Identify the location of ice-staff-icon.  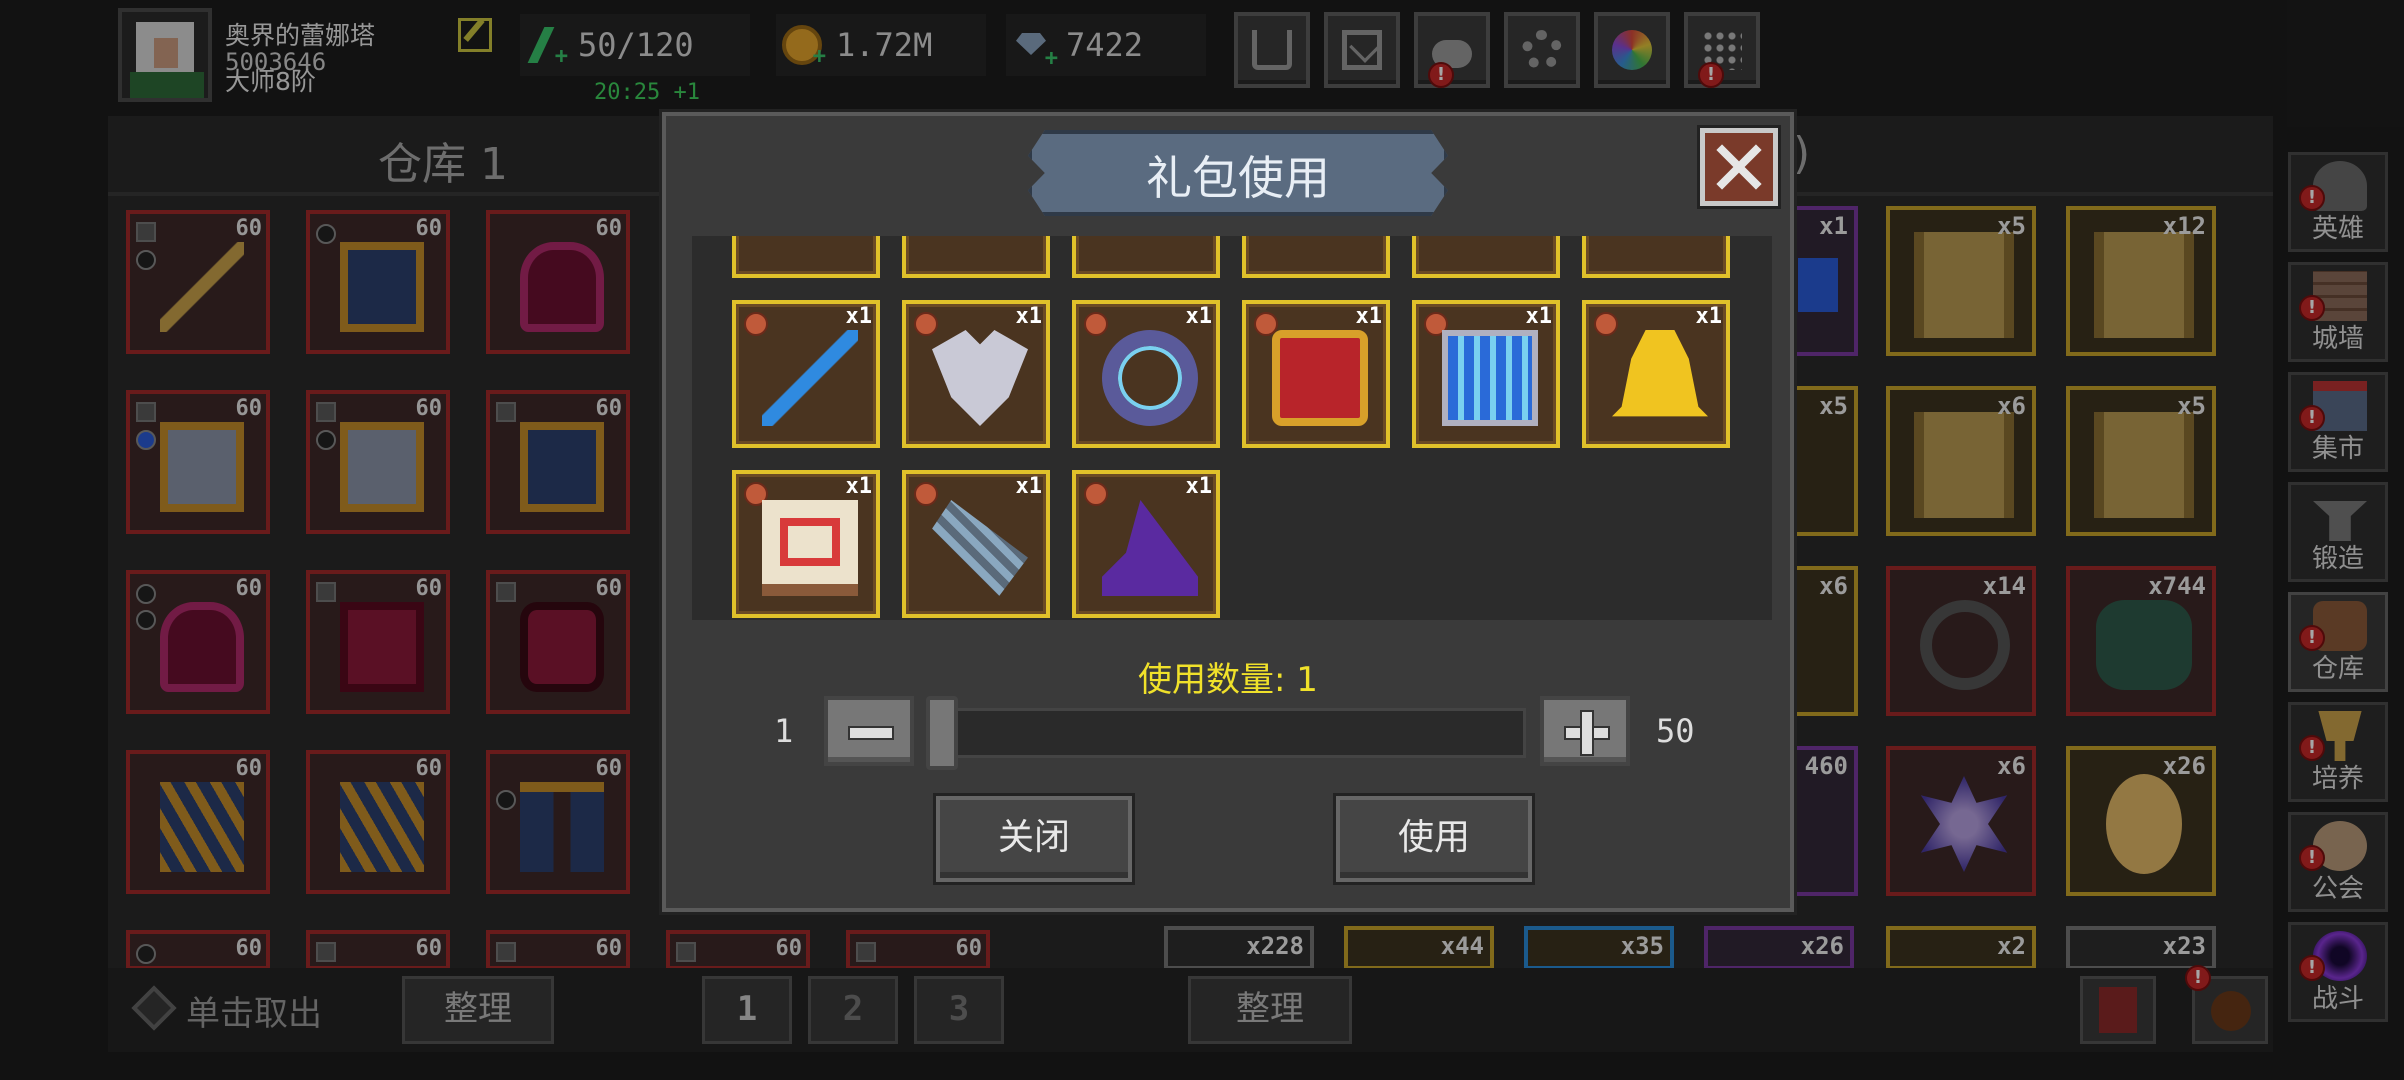
(810, 378).